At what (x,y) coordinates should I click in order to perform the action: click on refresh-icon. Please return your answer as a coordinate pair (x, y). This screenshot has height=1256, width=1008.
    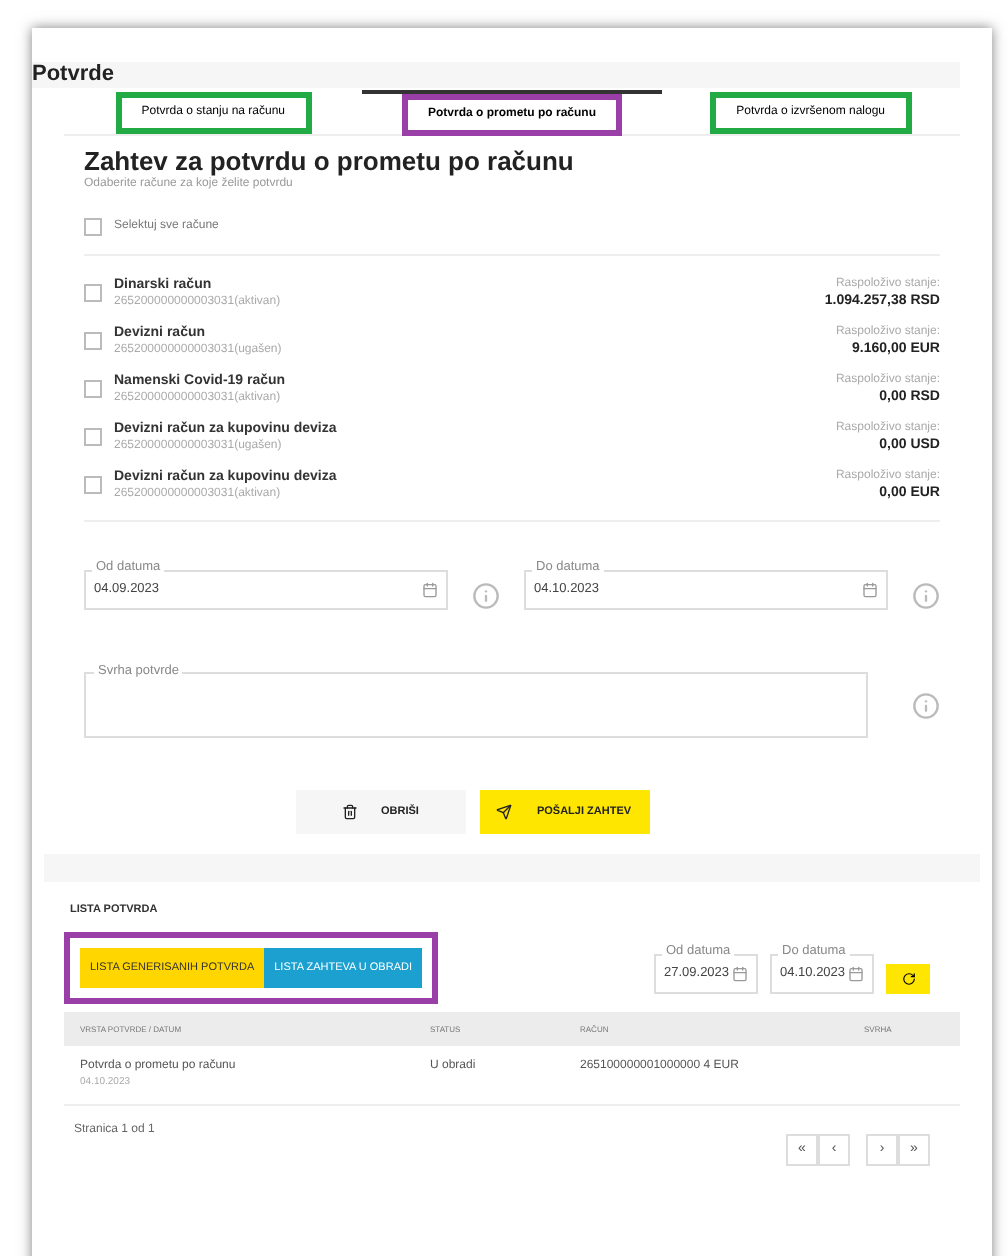
    Looking at the image, I should click on (908, 978).